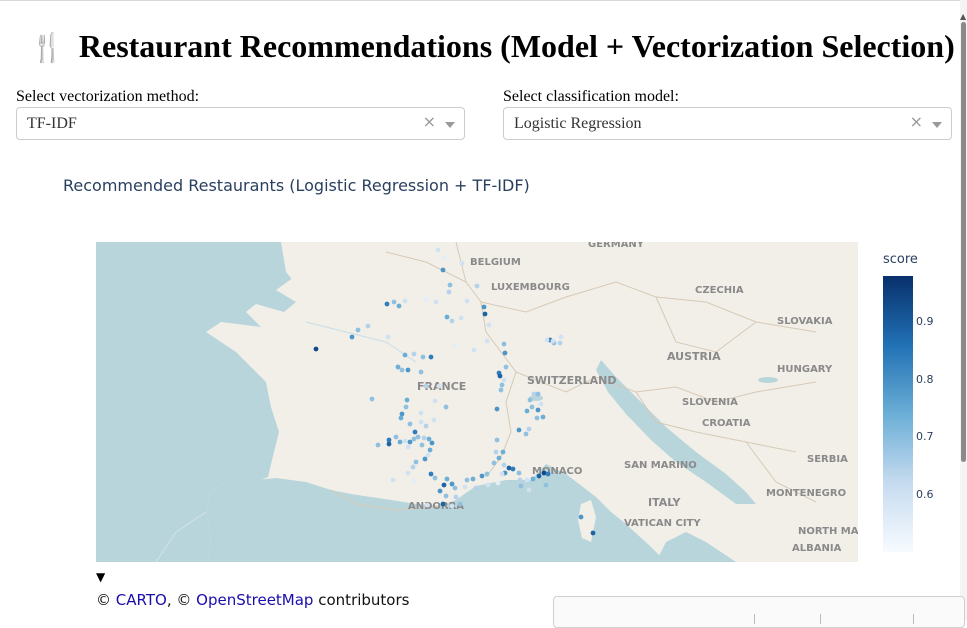  Describe the element at coordinates (963, 310) in the screenshot. I see `vertical-scrollbar: ▲` at that location.